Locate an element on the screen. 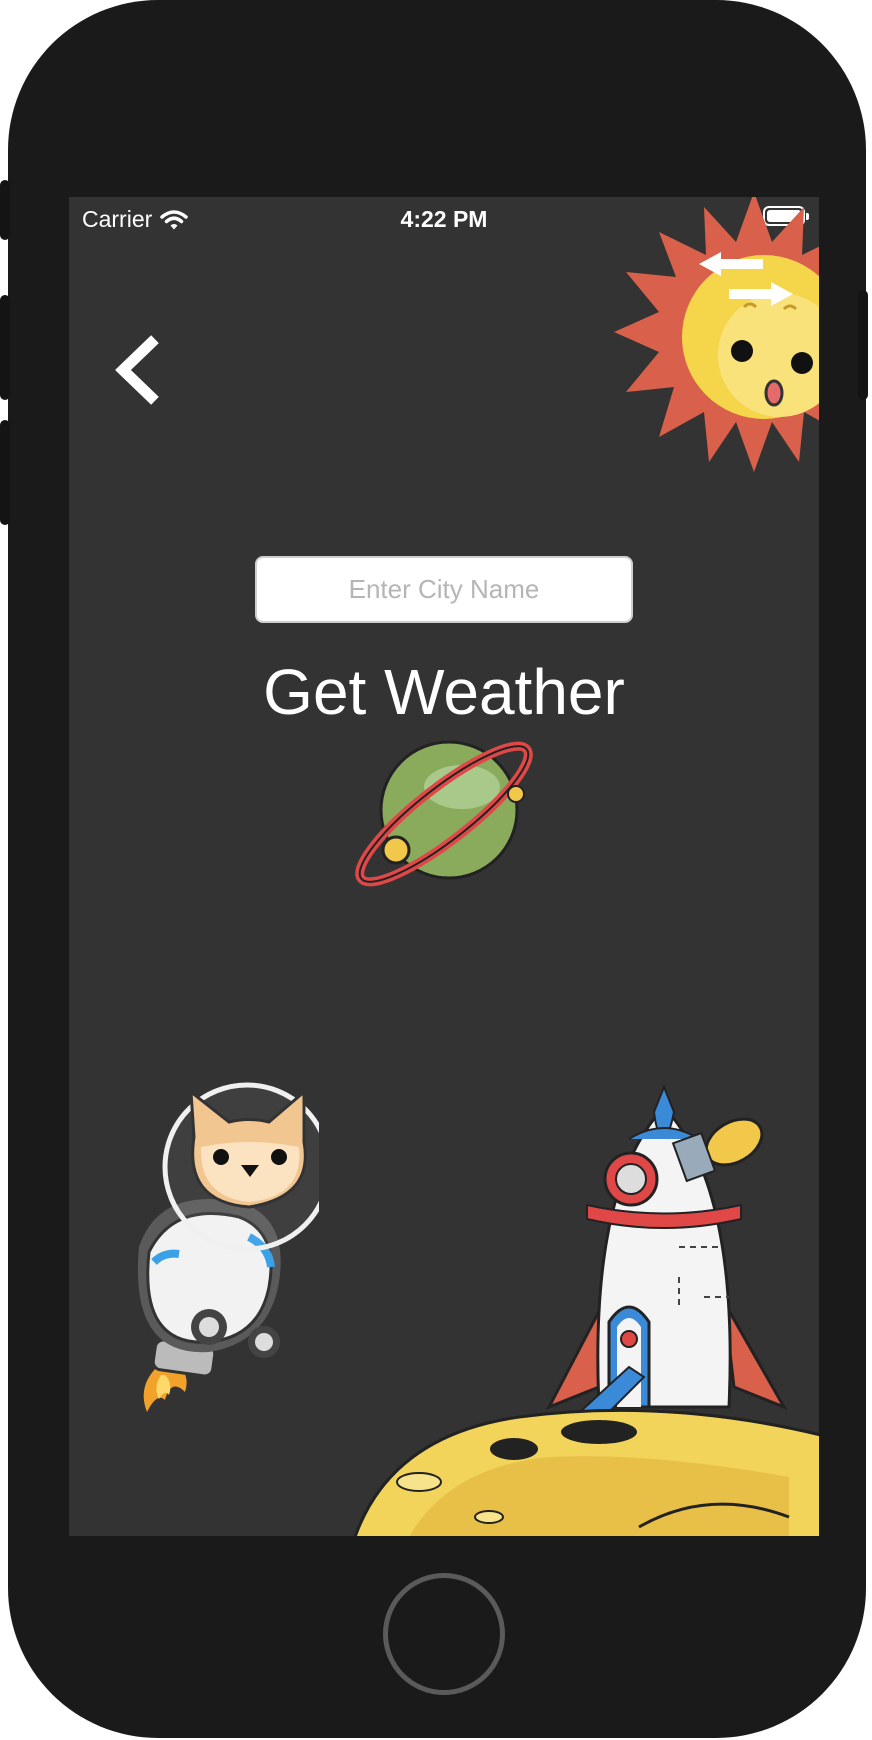 The image size is (872, 1740). sun-illustration is located at coordinates (716, 334).